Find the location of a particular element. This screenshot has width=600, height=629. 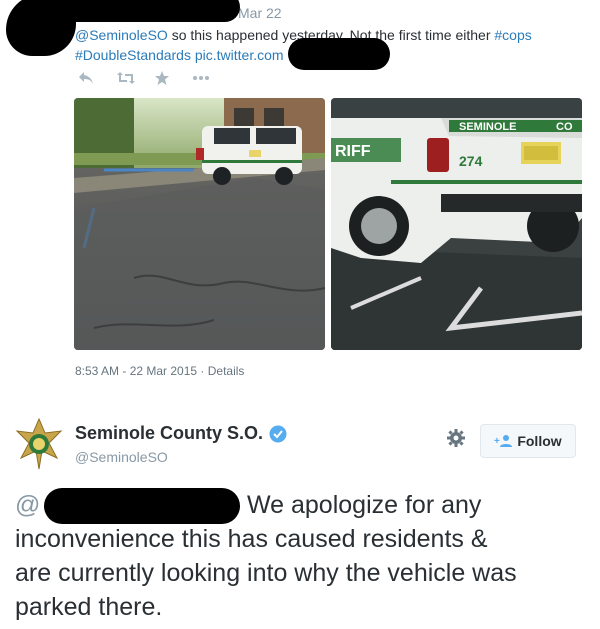

pic-link: pic.twitter.com is located at coordinates (237, 55).